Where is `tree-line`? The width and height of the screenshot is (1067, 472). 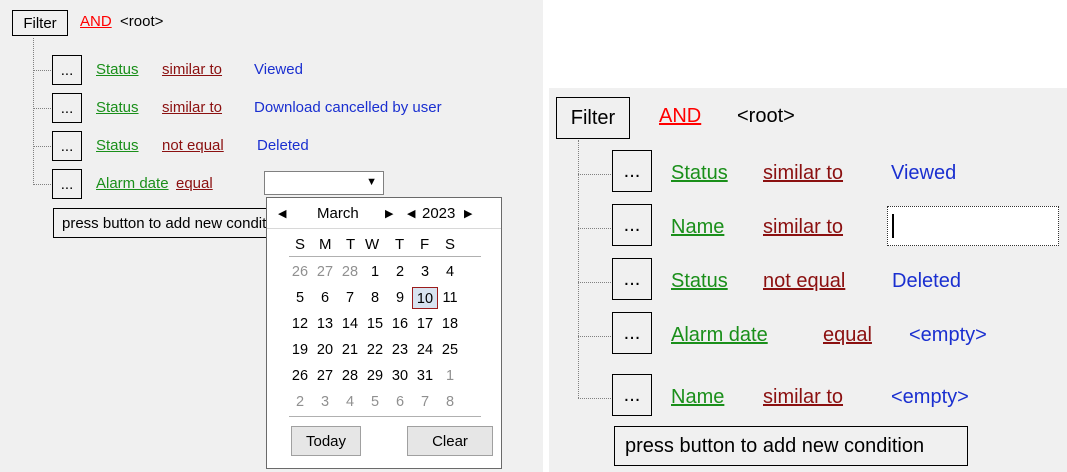 tree-line is located at coordinates (578, 269).